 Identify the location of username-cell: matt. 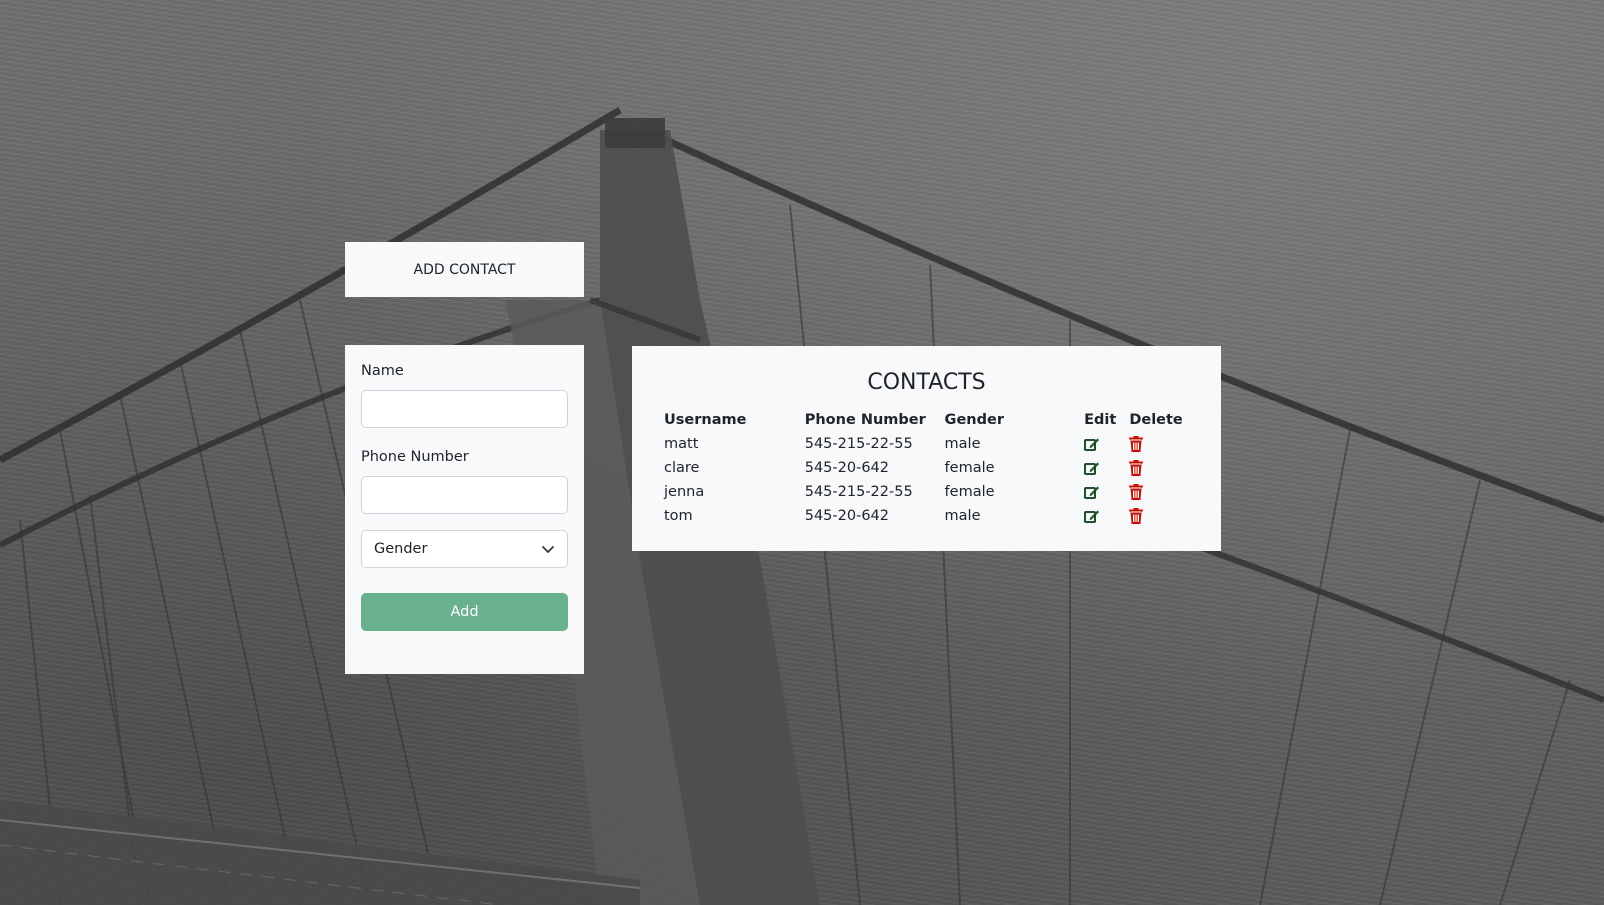
(681, 444).